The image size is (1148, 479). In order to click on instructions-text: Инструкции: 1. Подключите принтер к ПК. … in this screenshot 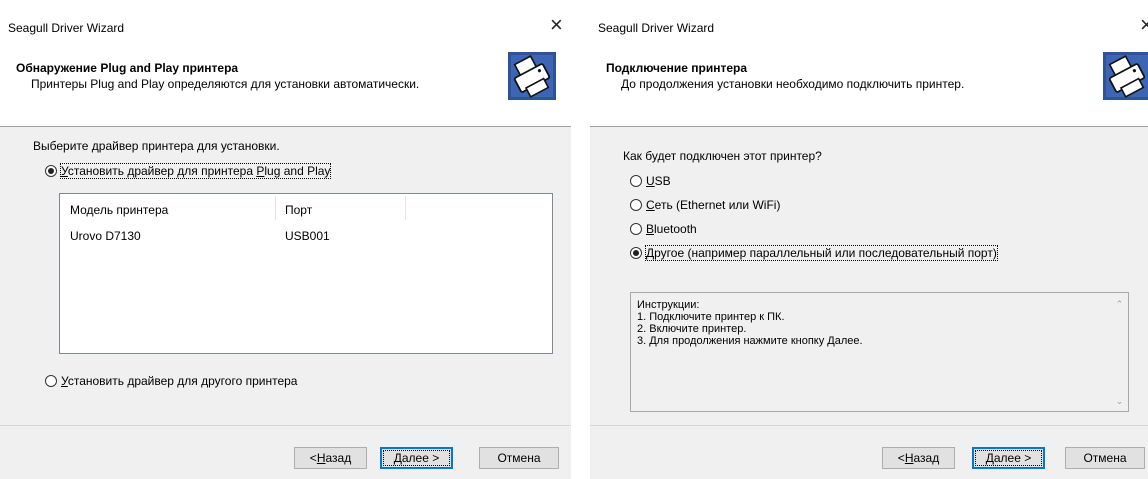, I will do `click(750, 323)`.